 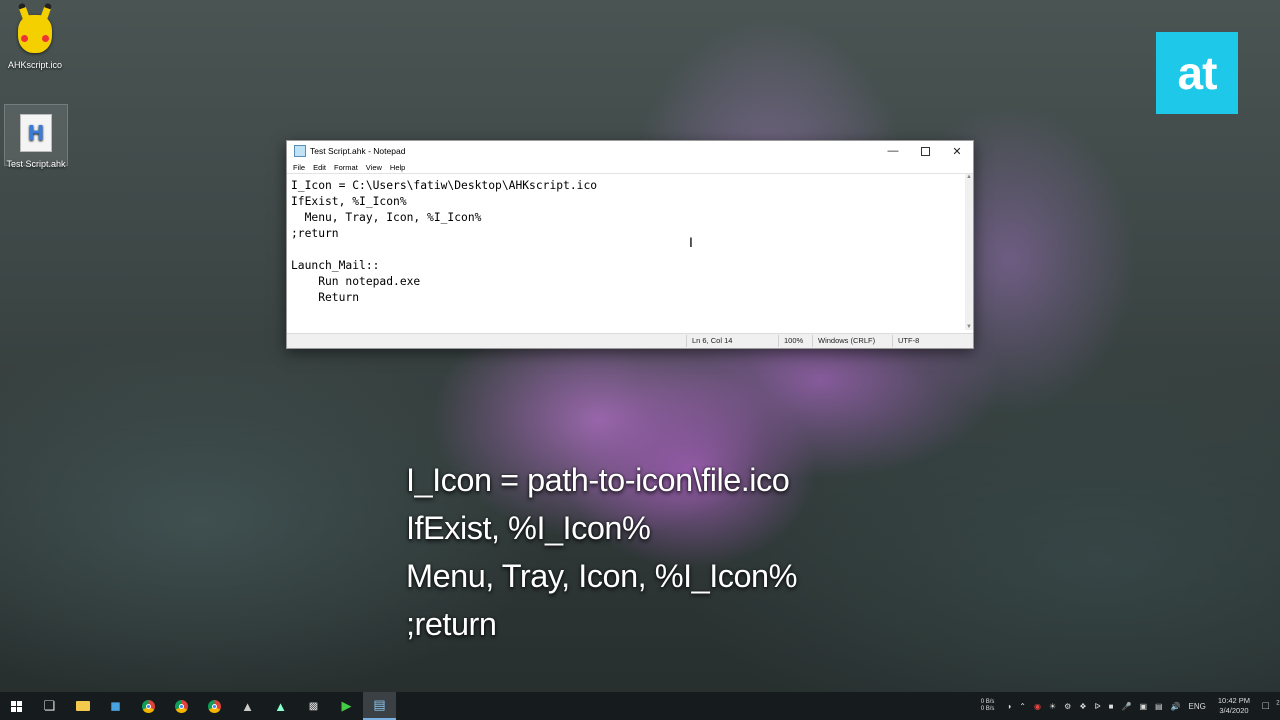 I want to click on desktop-icon-ahkscript: AHKscript.ico, so click(x=35, y=38).